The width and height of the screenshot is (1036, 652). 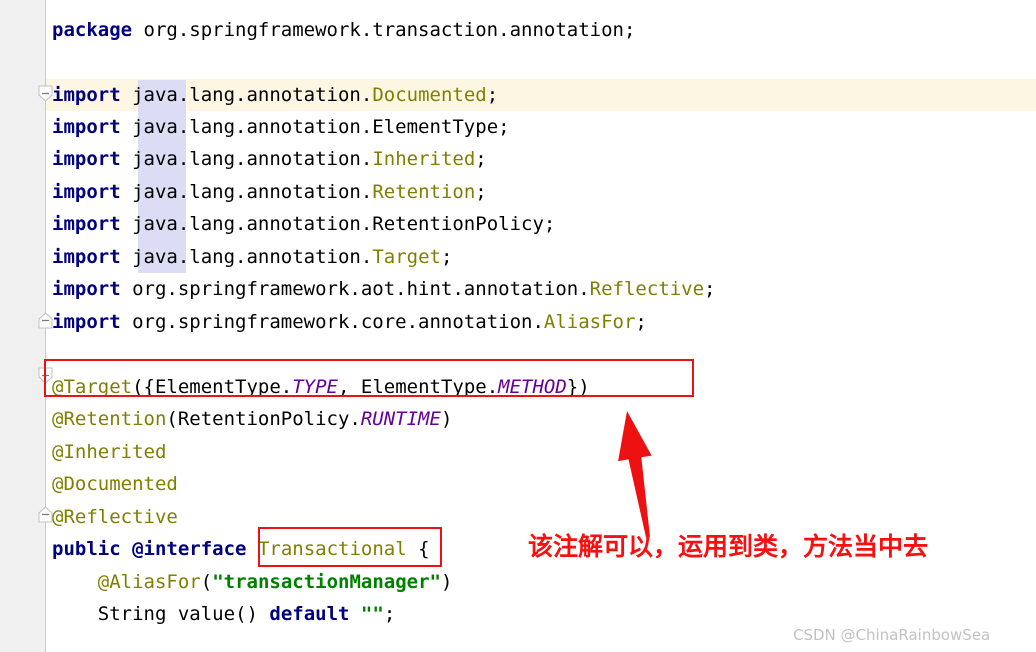 I want to click on code-token-cls: Target, so click(x=406, y=257).